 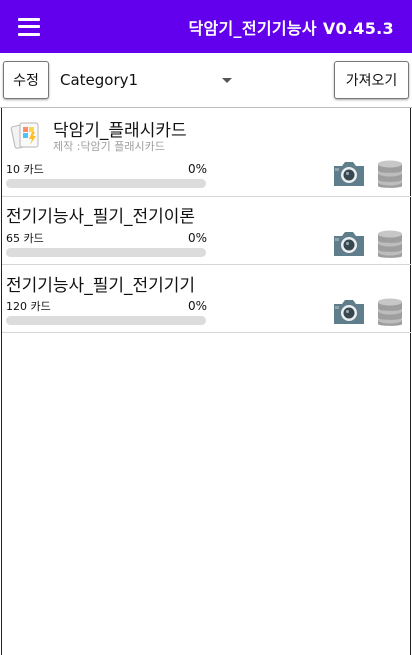 I want to click on card-count: 10 카드, so click(x=25, y=169).